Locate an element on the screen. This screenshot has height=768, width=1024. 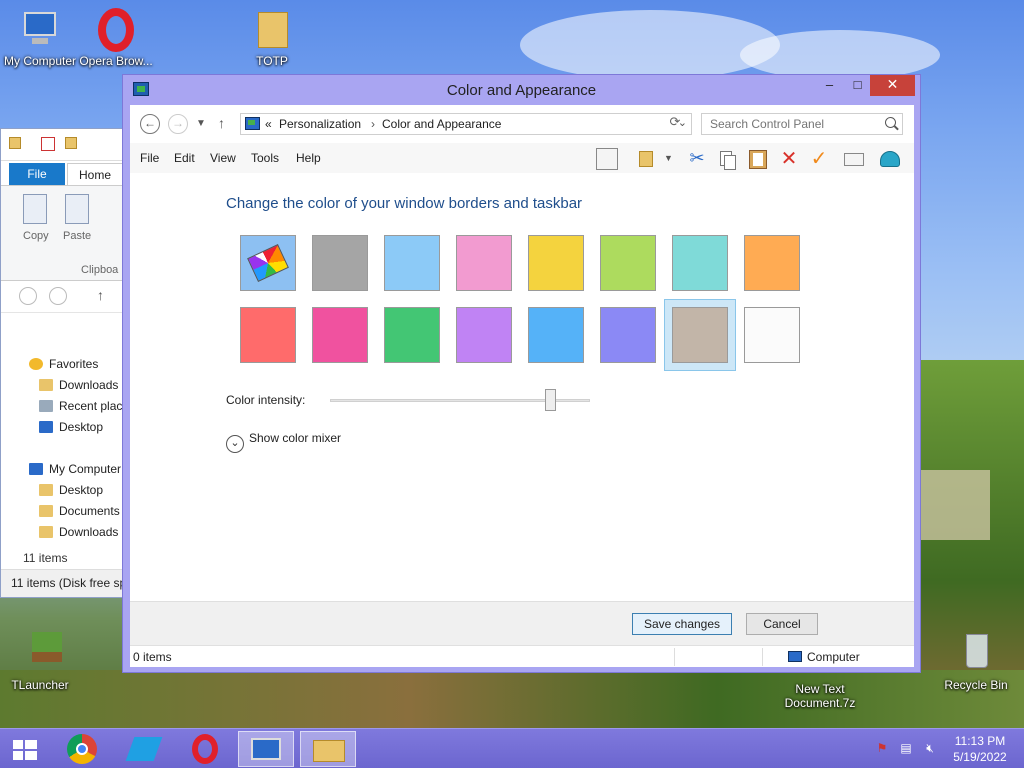
breadcrumb-overflow: « is located at coordinates (268, 124).